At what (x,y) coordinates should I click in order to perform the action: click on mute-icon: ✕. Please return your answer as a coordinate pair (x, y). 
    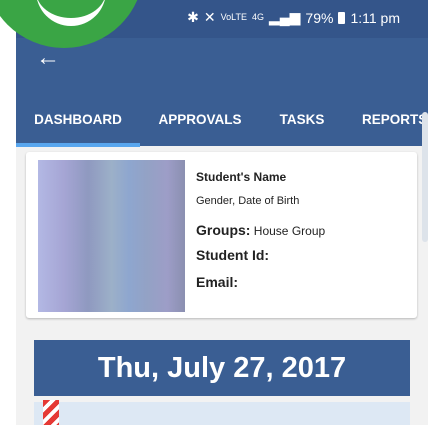
    Looking at the image, I should click on (209, 17).